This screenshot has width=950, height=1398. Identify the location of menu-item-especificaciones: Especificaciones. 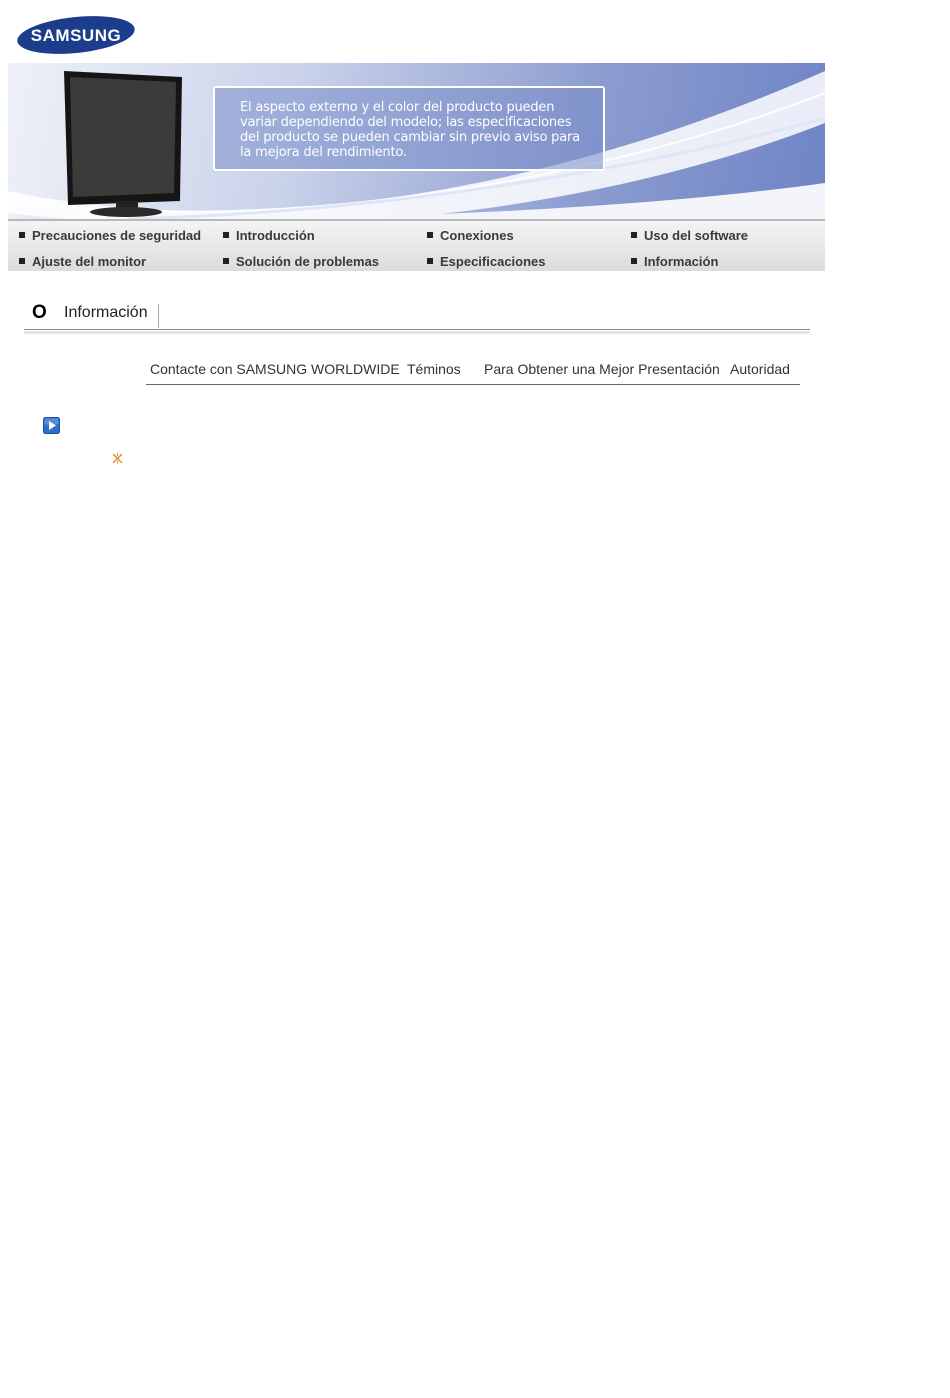
(486, 261).